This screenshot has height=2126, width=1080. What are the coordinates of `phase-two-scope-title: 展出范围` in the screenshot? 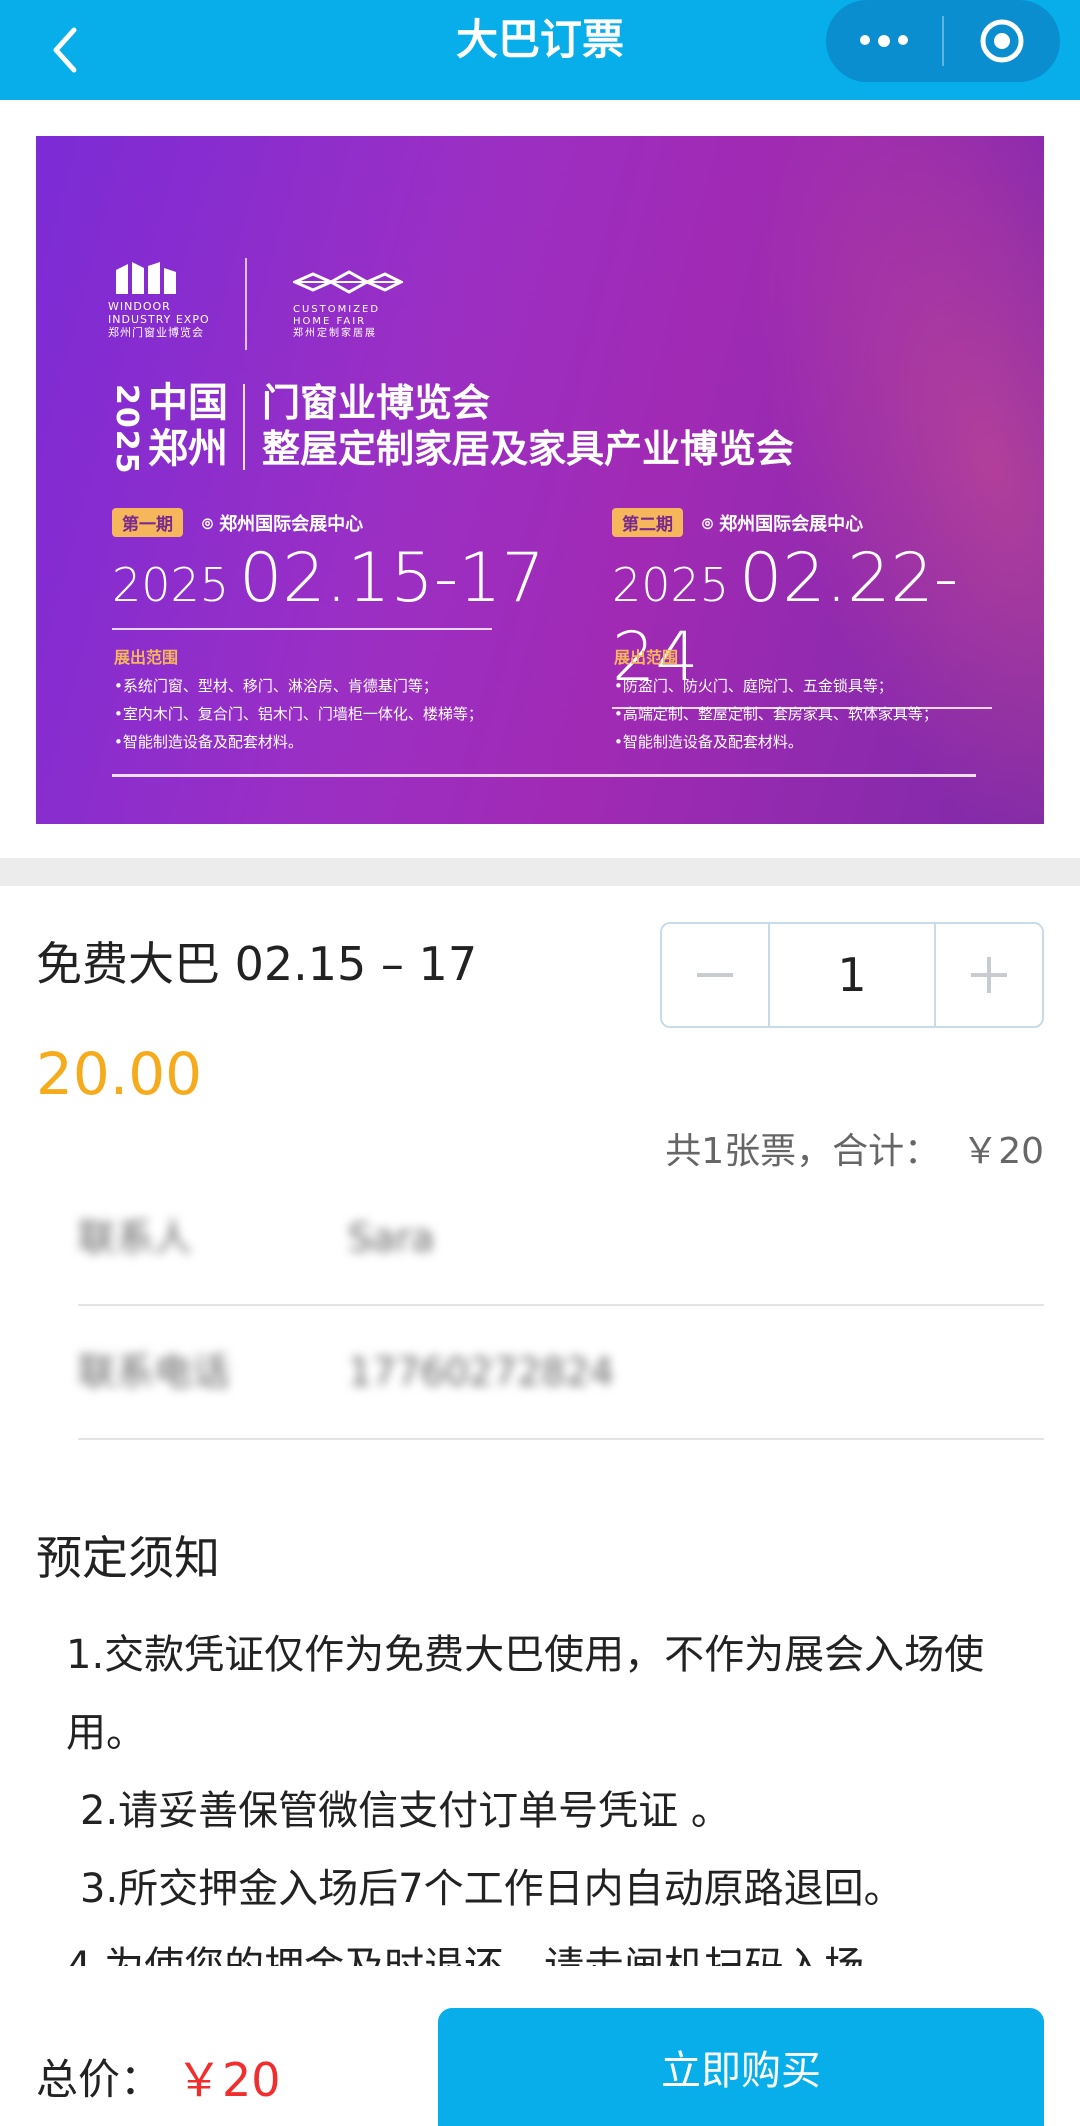 It's located at (646, 657).